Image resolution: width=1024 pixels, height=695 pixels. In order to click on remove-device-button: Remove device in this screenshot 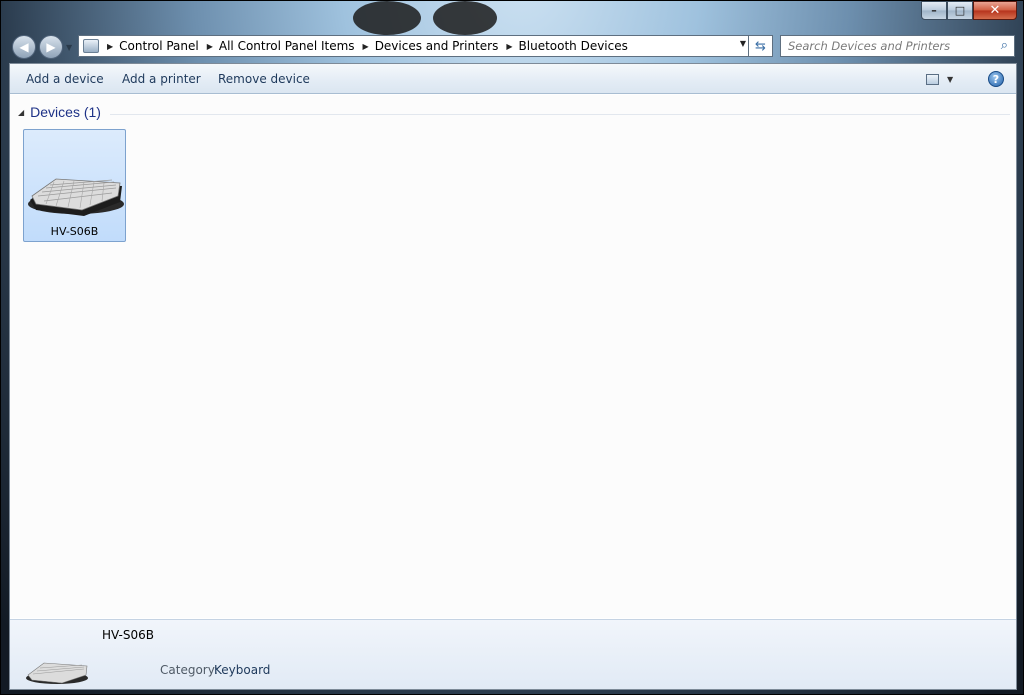, I will do `click(264, 79)`.